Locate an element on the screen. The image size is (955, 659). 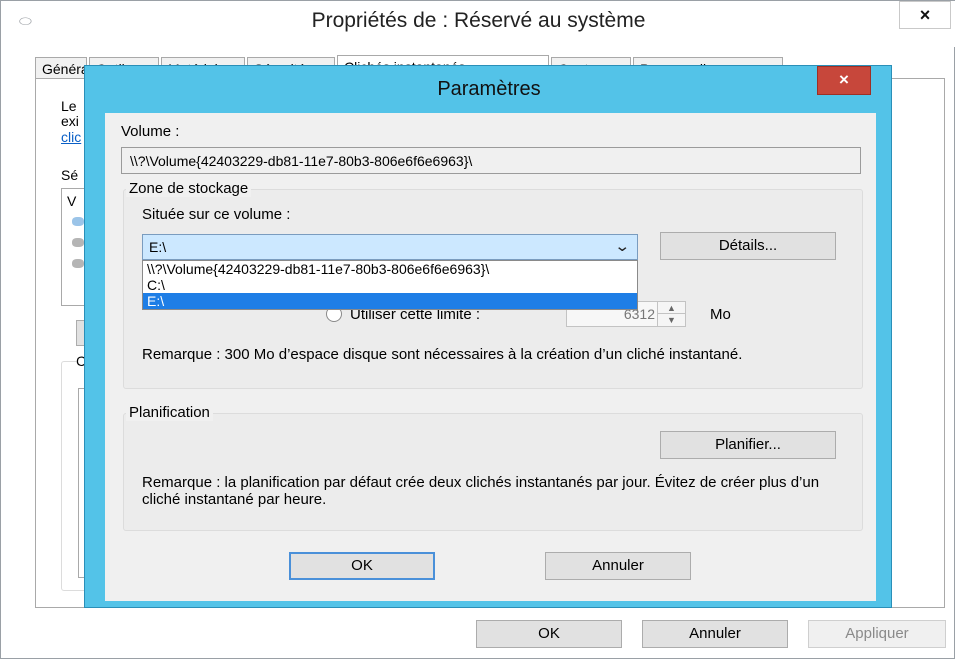
volumes-list-fragment: V is located at coordinates (73, 247).